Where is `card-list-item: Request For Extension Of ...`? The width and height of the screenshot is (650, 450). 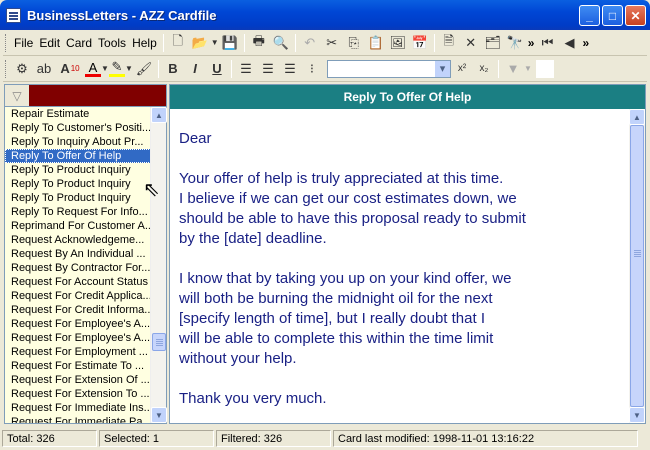 card-list-item: Request For Extension Of ... is located at coordinates (78, 380).